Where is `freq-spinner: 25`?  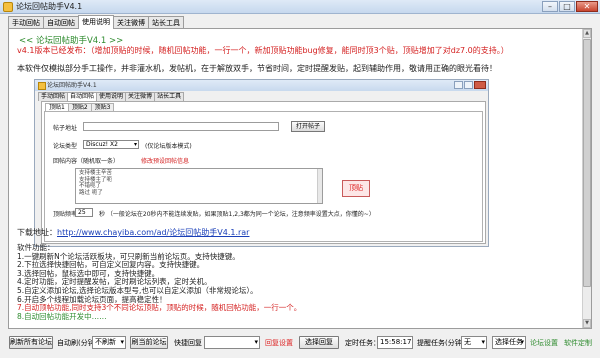
freq-spinner: 25 is located at coordinates (84, 212).